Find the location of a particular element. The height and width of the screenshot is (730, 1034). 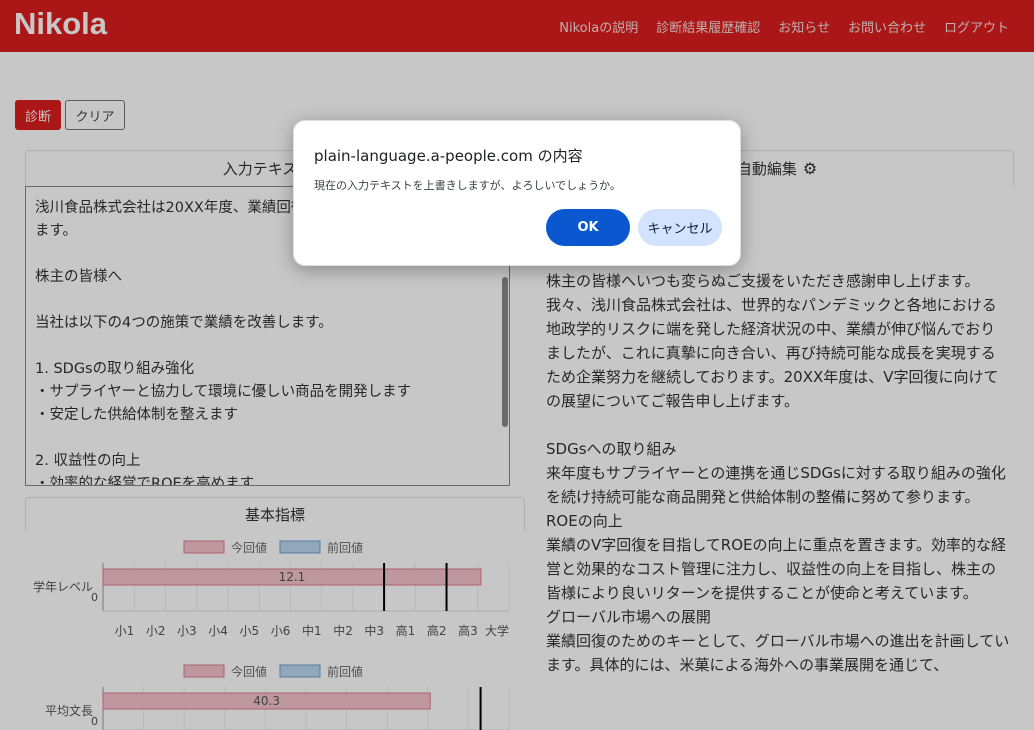

dialog-title: plain-language.a-people.com の内容 is located at coordinates (448, 156).